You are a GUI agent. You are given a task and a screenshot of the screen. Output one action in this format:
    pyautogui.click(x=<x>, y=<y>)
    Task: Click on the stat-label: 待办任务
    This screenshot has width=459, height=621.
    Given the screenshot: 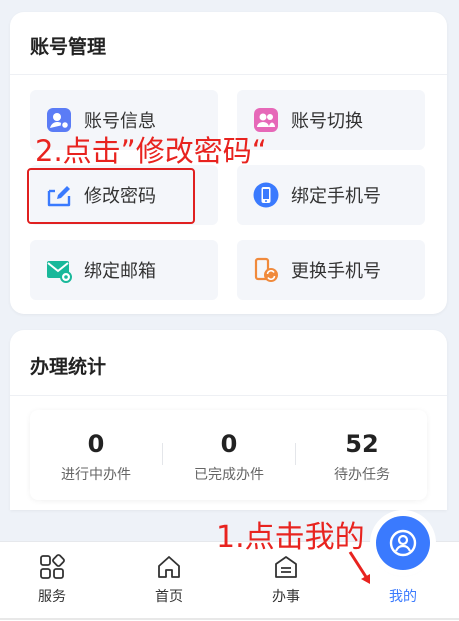 What is the action you would take?
    pyautogui.click(x=362, y=475)
    